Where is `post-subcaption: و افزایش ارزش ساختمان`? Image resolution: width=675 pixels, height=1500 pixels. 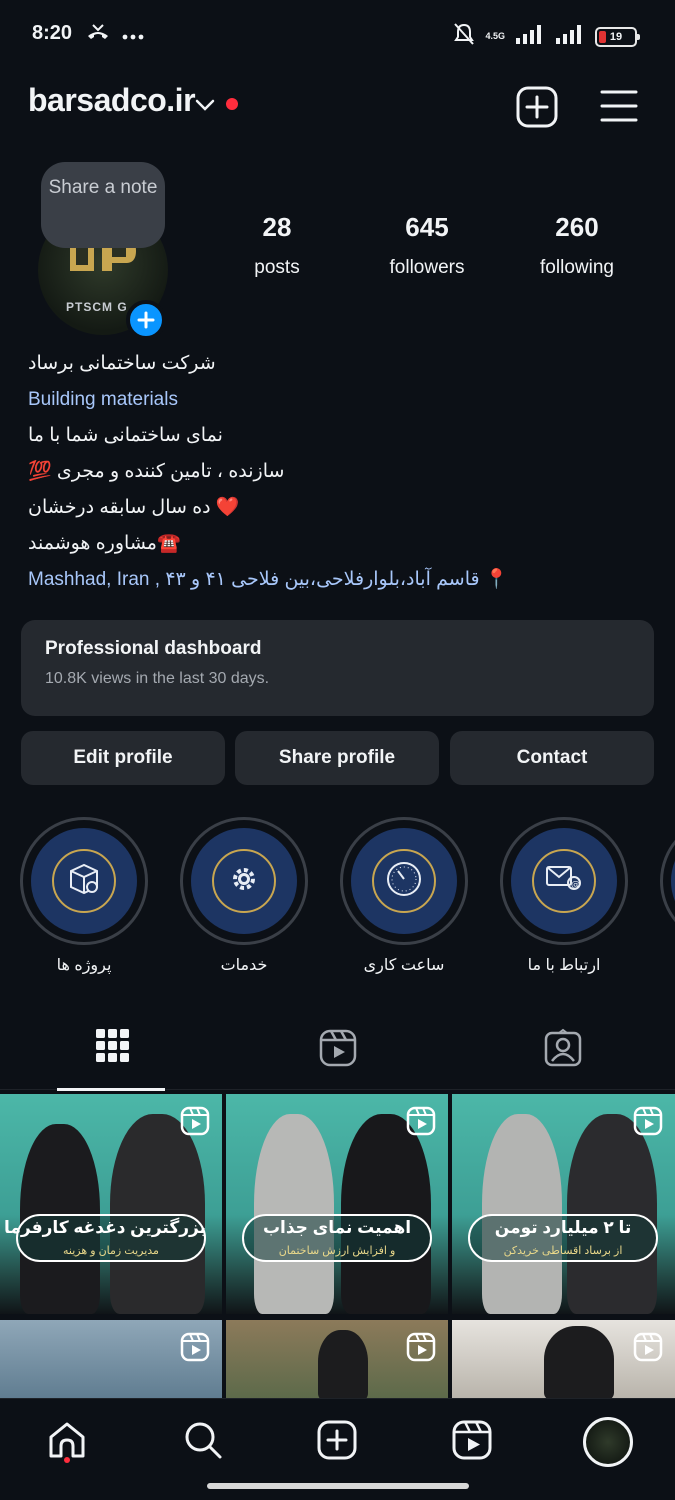 post-subcaption: و افزایش ارزش ساختمان is located at coordinates (337, 1251).